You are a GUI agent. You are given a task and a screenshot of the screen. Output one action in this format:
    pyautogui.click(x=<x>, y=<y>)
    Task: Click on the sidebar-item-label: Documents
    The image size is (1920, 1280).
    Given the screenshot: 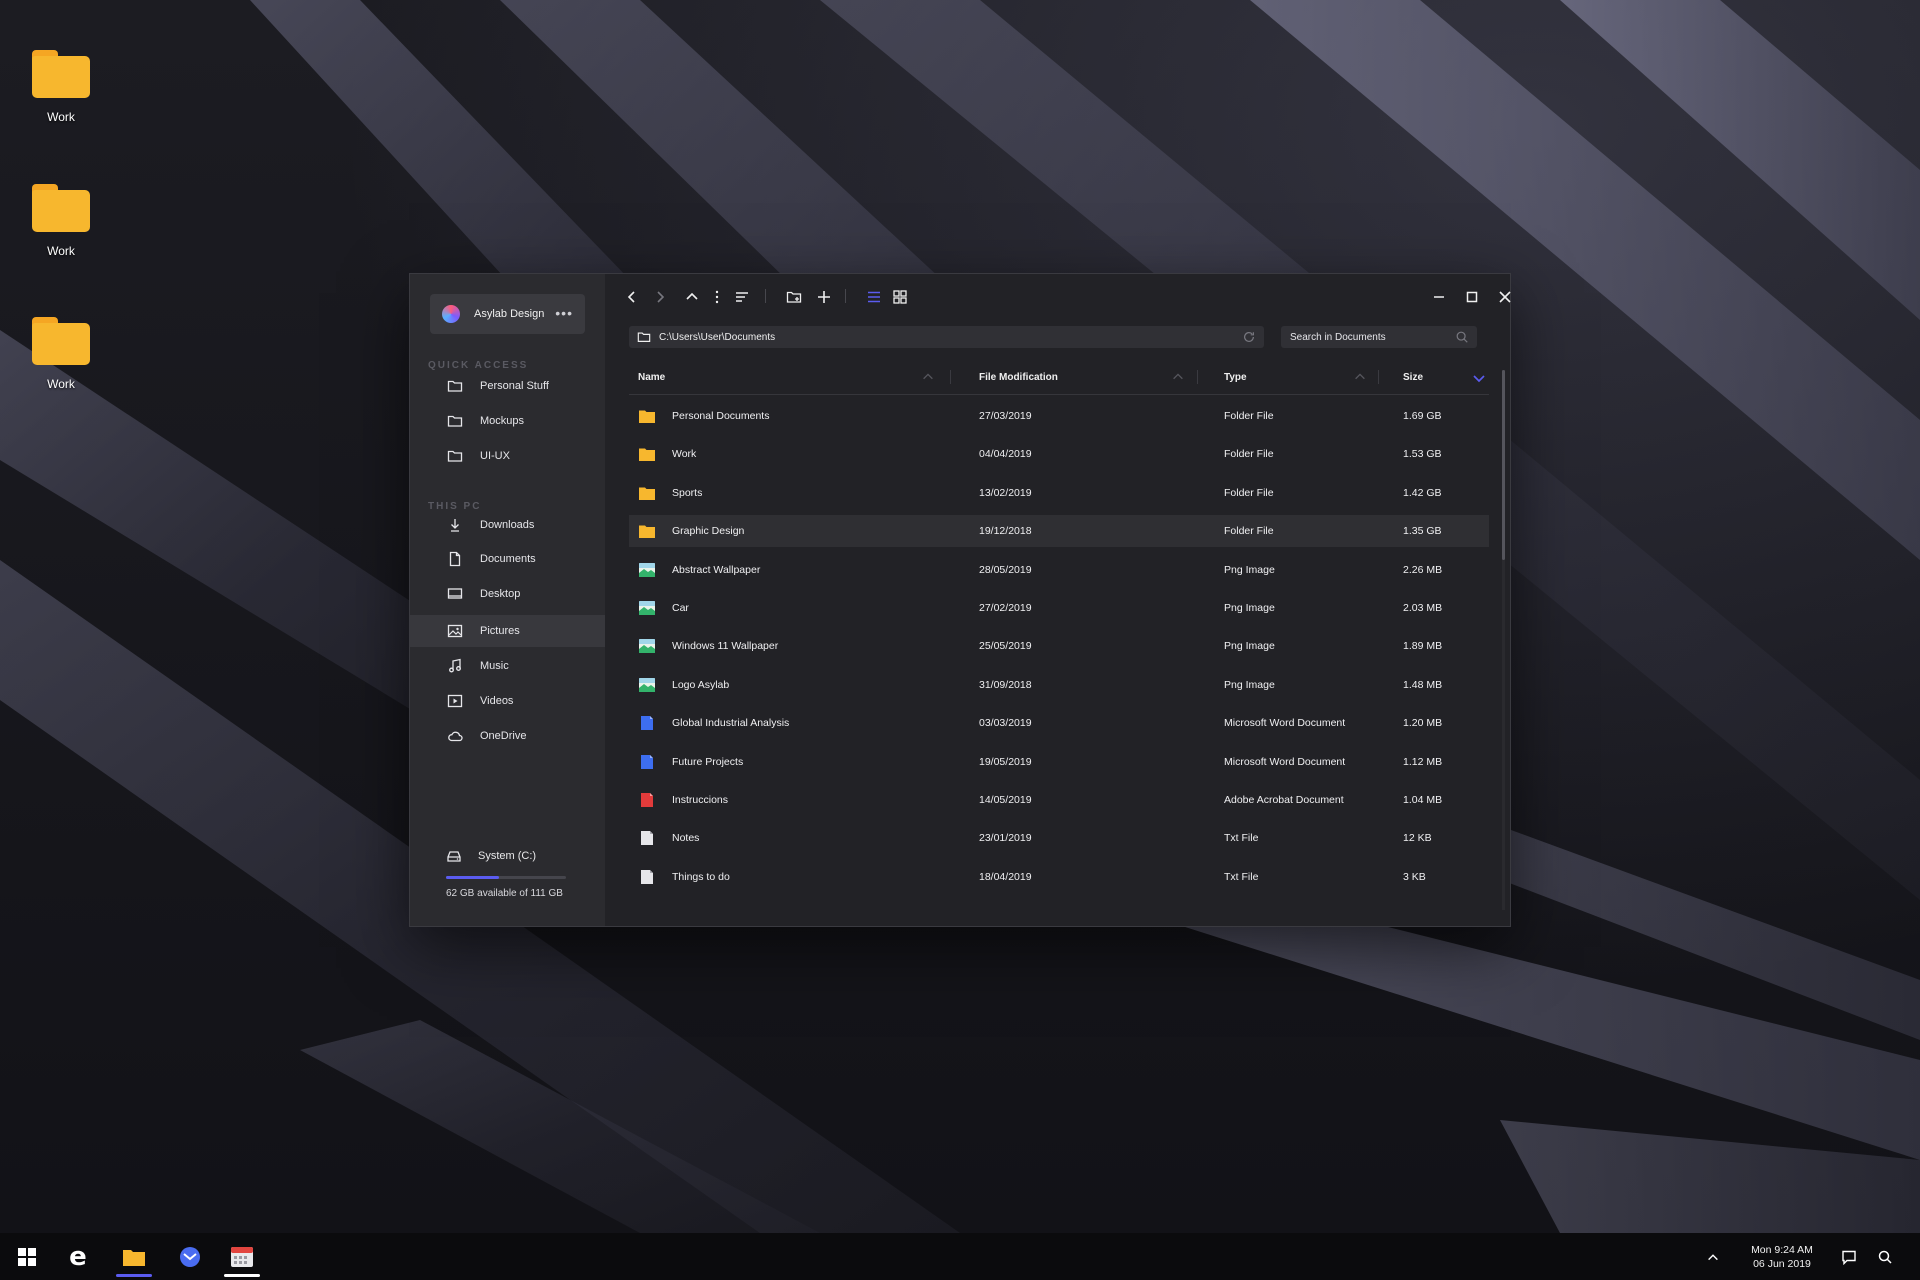 What is the action you would take?
    pyautogui.click(x=508, y=559)
    